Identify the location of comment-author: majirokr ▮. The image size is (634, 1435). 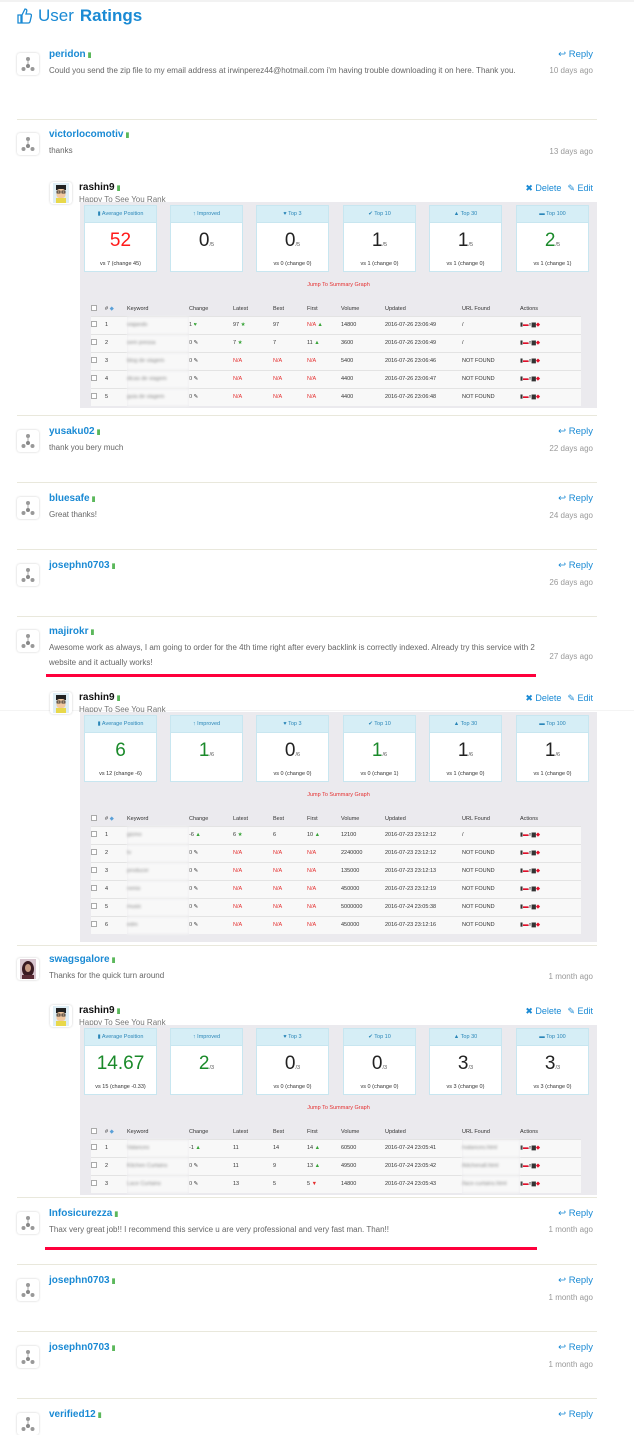
(71, 632).